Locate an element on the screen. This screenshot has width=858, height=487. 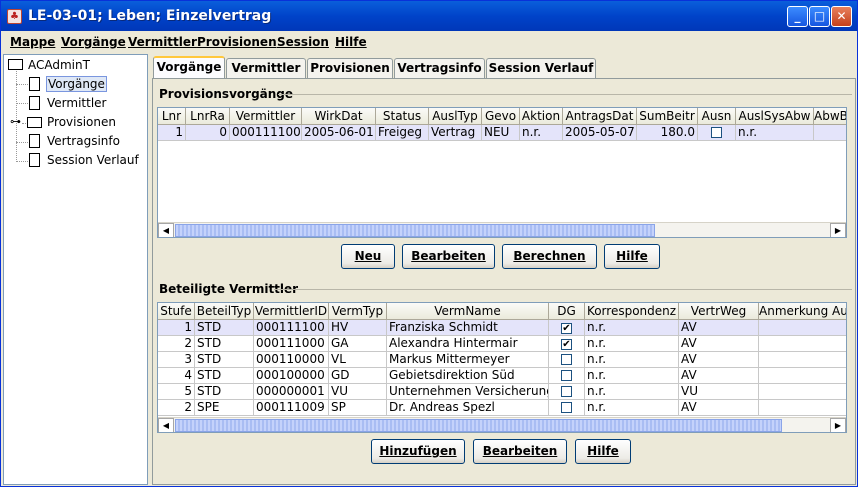
column-header: VermittlerID is located at coordinates (291, 311).